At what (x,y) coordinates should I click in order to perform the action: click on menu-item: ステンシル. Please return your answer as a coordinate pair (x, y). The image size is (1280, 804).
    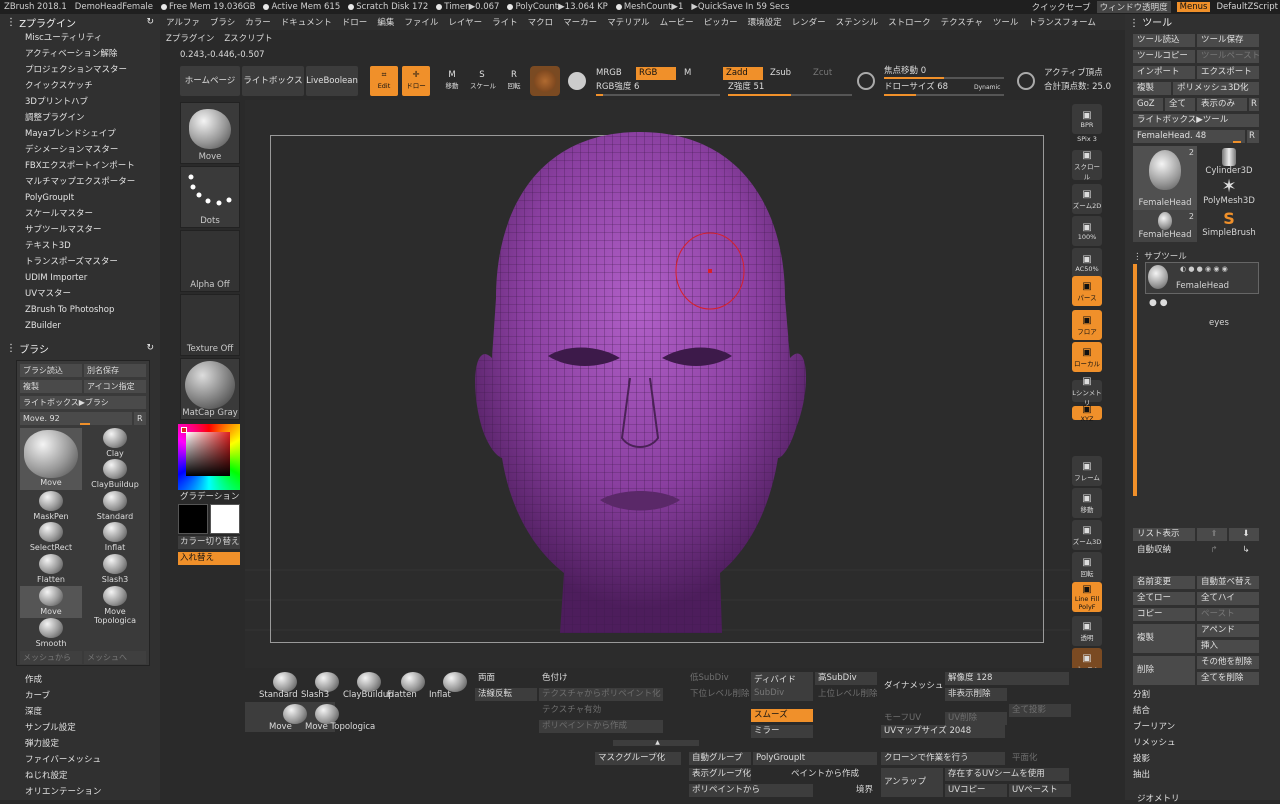
    Looking at the image, I should click on (857, 22).